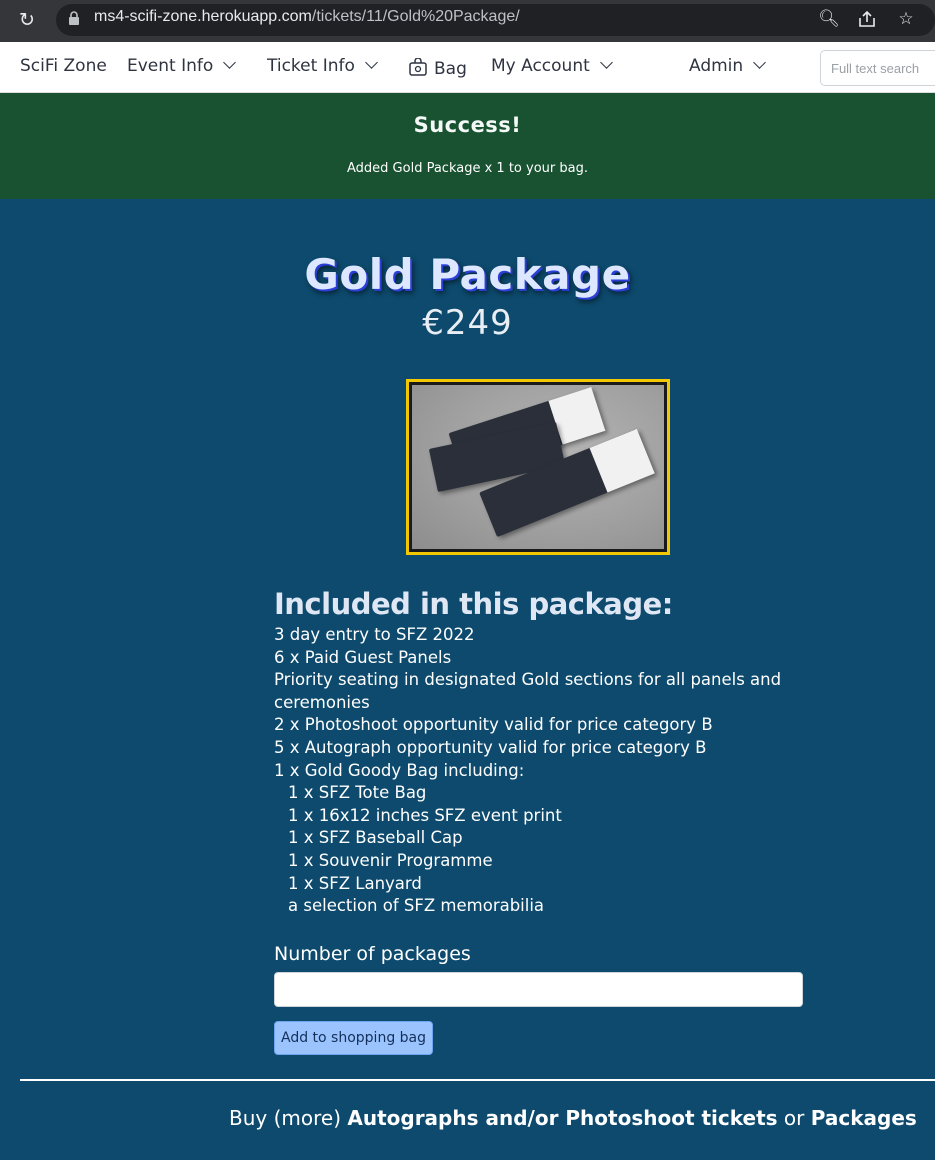 The width and height of the screenshot is (935, 1160). What do you see at coordinates (467, 274) in the screenshot?
I see `product-title: Gold Package` at bounding box center [467, 274].